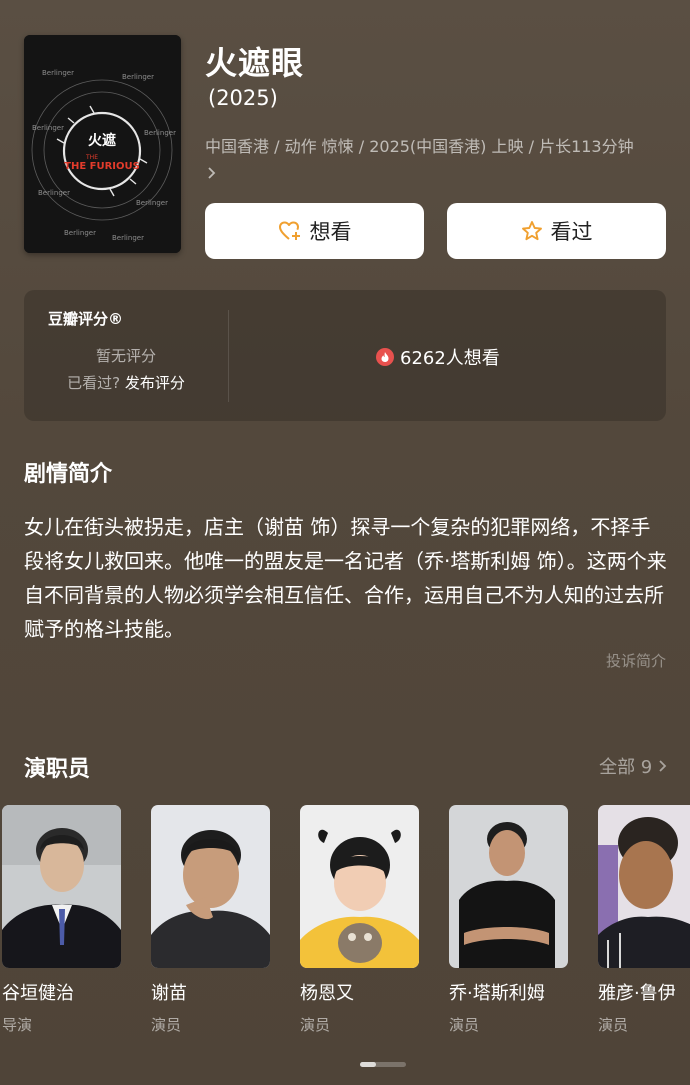 Image resolution: width=690 pixels, height=1085 pixels. Describe the element at coordinates (383, 1064) in the screenshot. I see `horizontal-scroll-indicator` at that location.